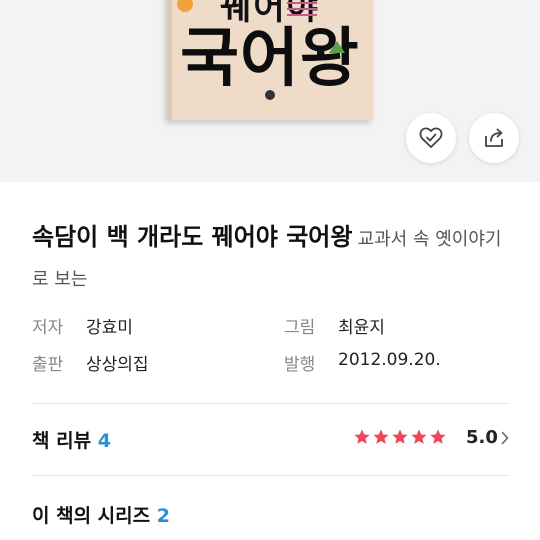 The image size is (540, 540). Describe the element at coordinates (302, 11) in the screenshot. I see `cover-small-text` at that location.